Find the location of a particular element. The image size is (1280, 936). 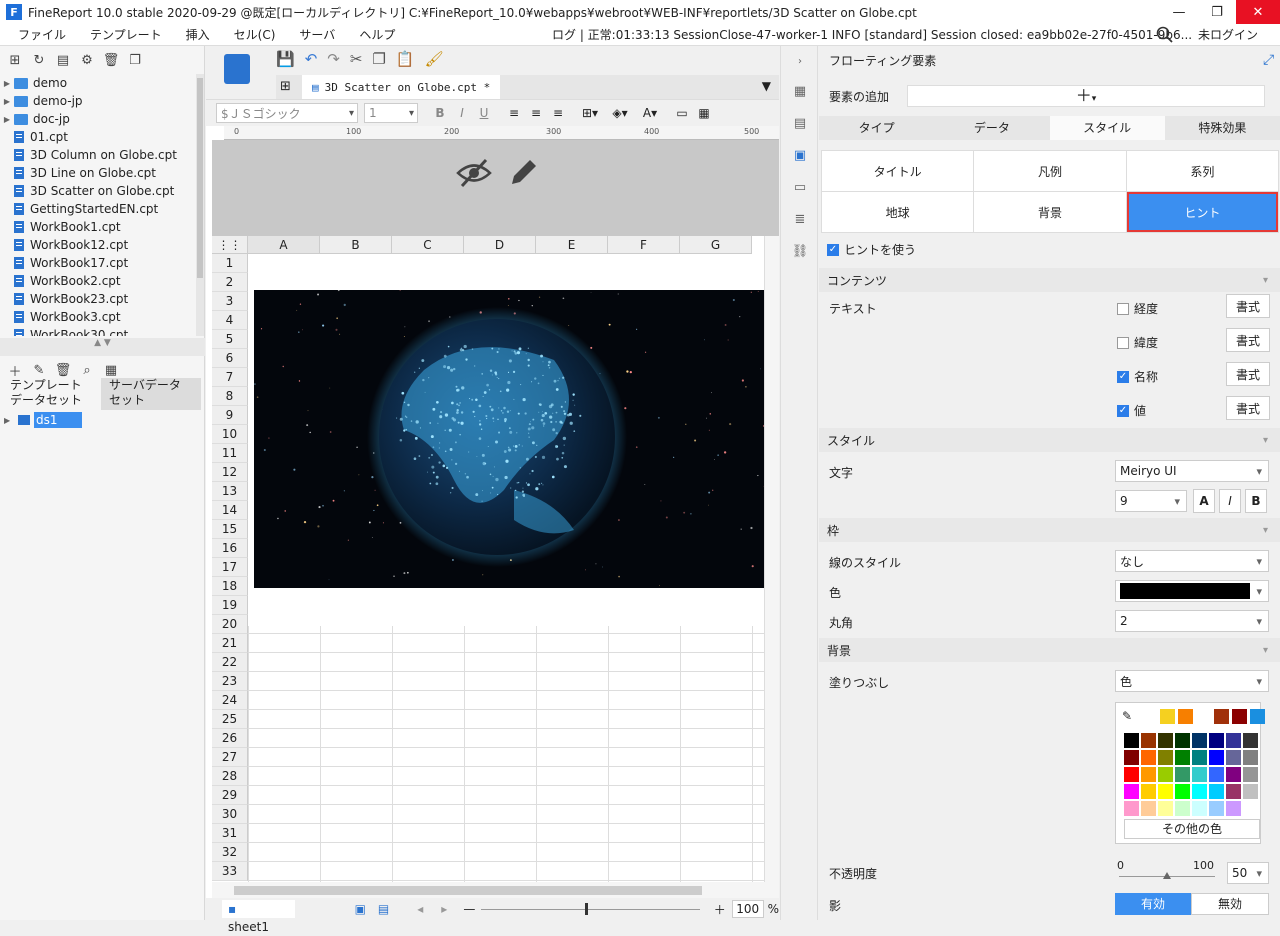

row-header: 9 is located at coordinates (230, 415).